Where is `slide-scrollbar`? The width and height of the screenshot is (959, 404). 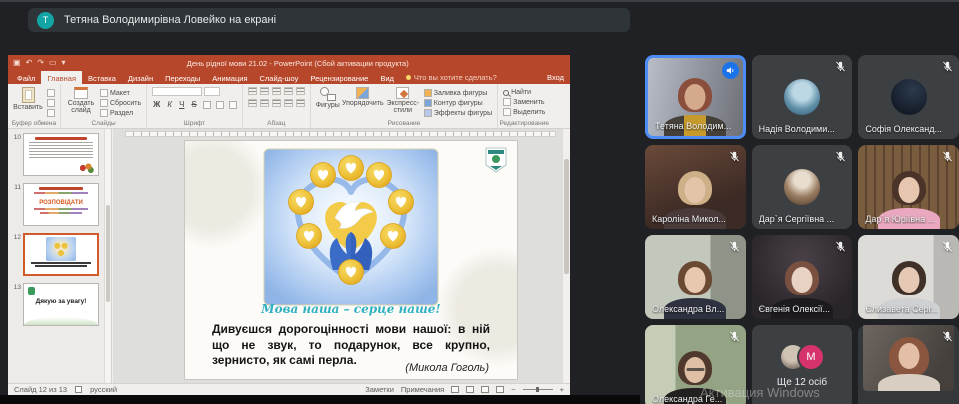
slide-scrollbar is located at coordinates (566, 256).